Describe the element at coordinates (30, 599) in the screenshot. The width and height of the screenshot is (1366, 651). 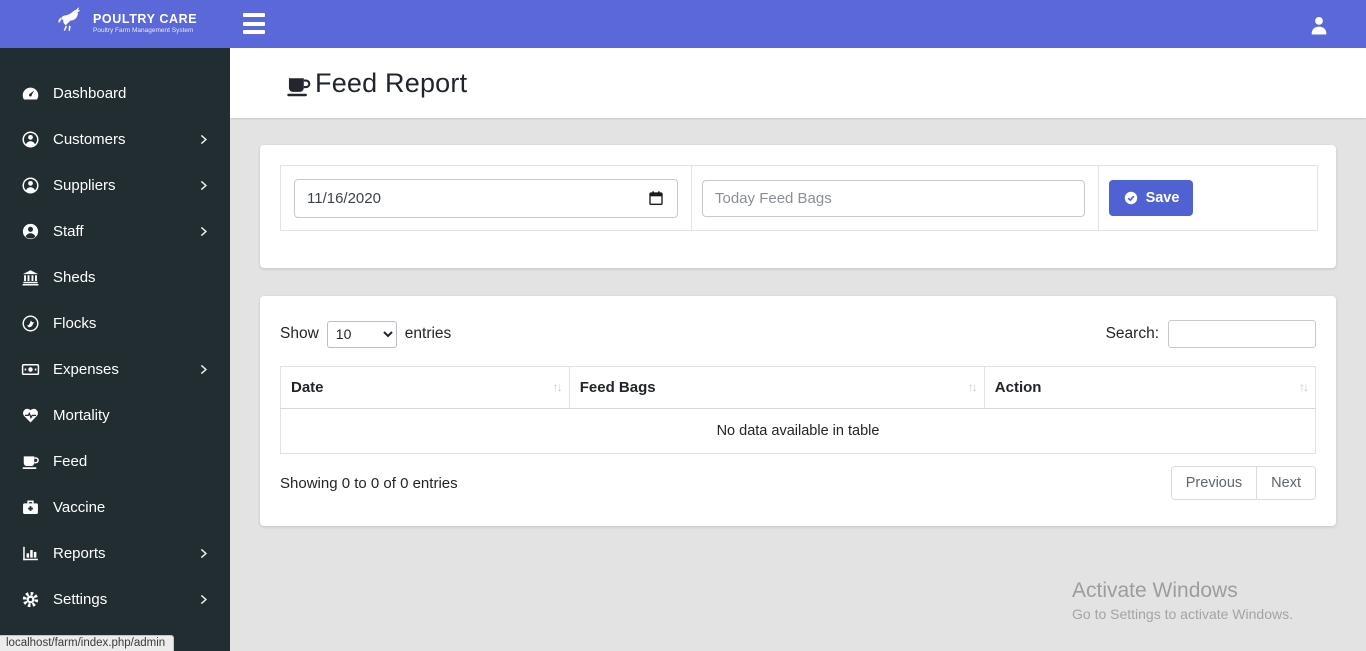
I see `gear-icon` at that location.